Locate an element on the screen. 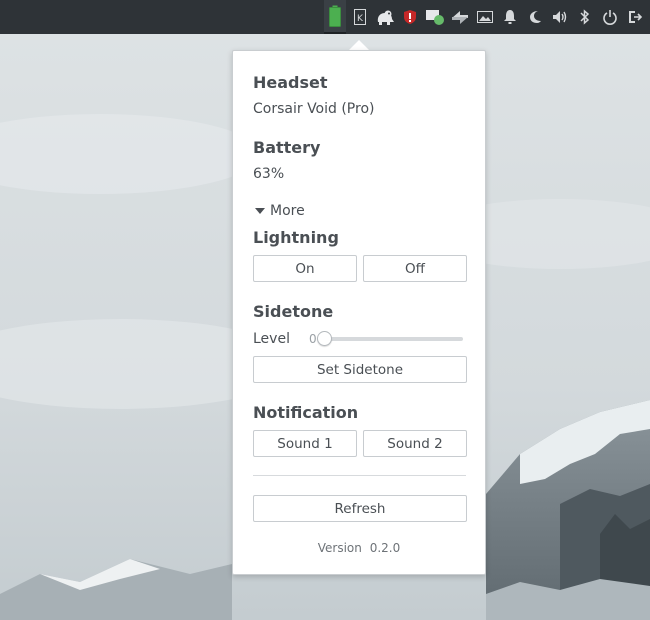 The height and width of the screenshot is (620, 650). sidetone-title: Sidetone is located at coordinates (293, 311).